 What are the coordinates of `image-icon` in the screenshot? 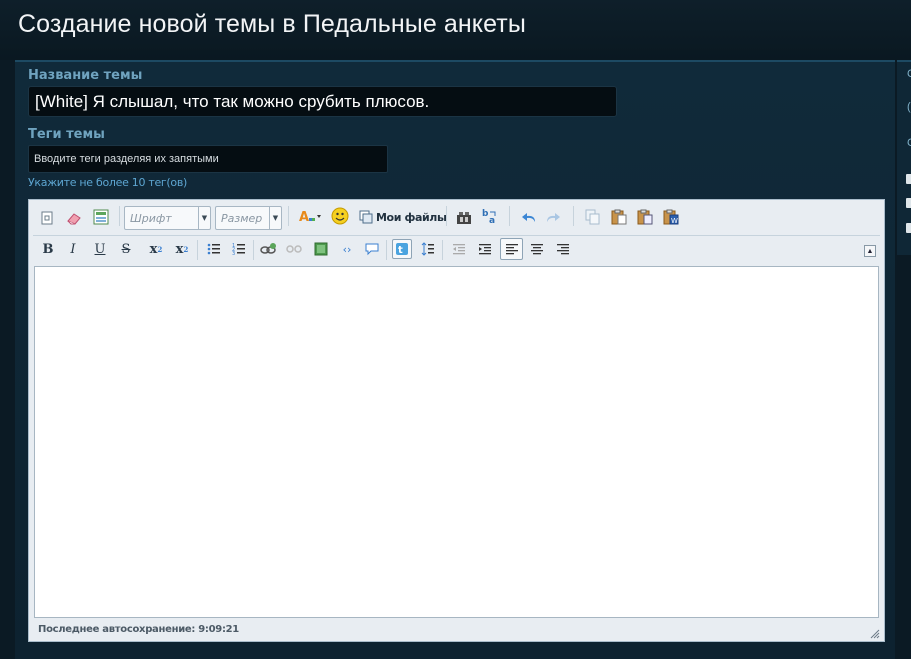 It's located at (321, 249).